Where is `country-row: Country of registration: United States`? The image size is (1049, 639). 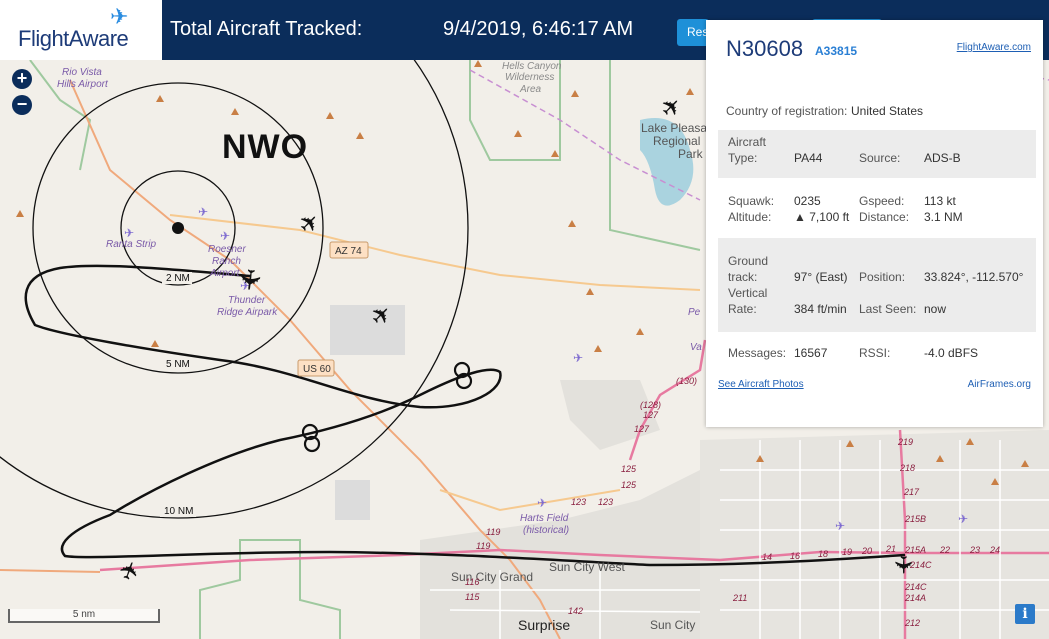
country-row: Country of registration: United States is located at coordinates (877, 114).